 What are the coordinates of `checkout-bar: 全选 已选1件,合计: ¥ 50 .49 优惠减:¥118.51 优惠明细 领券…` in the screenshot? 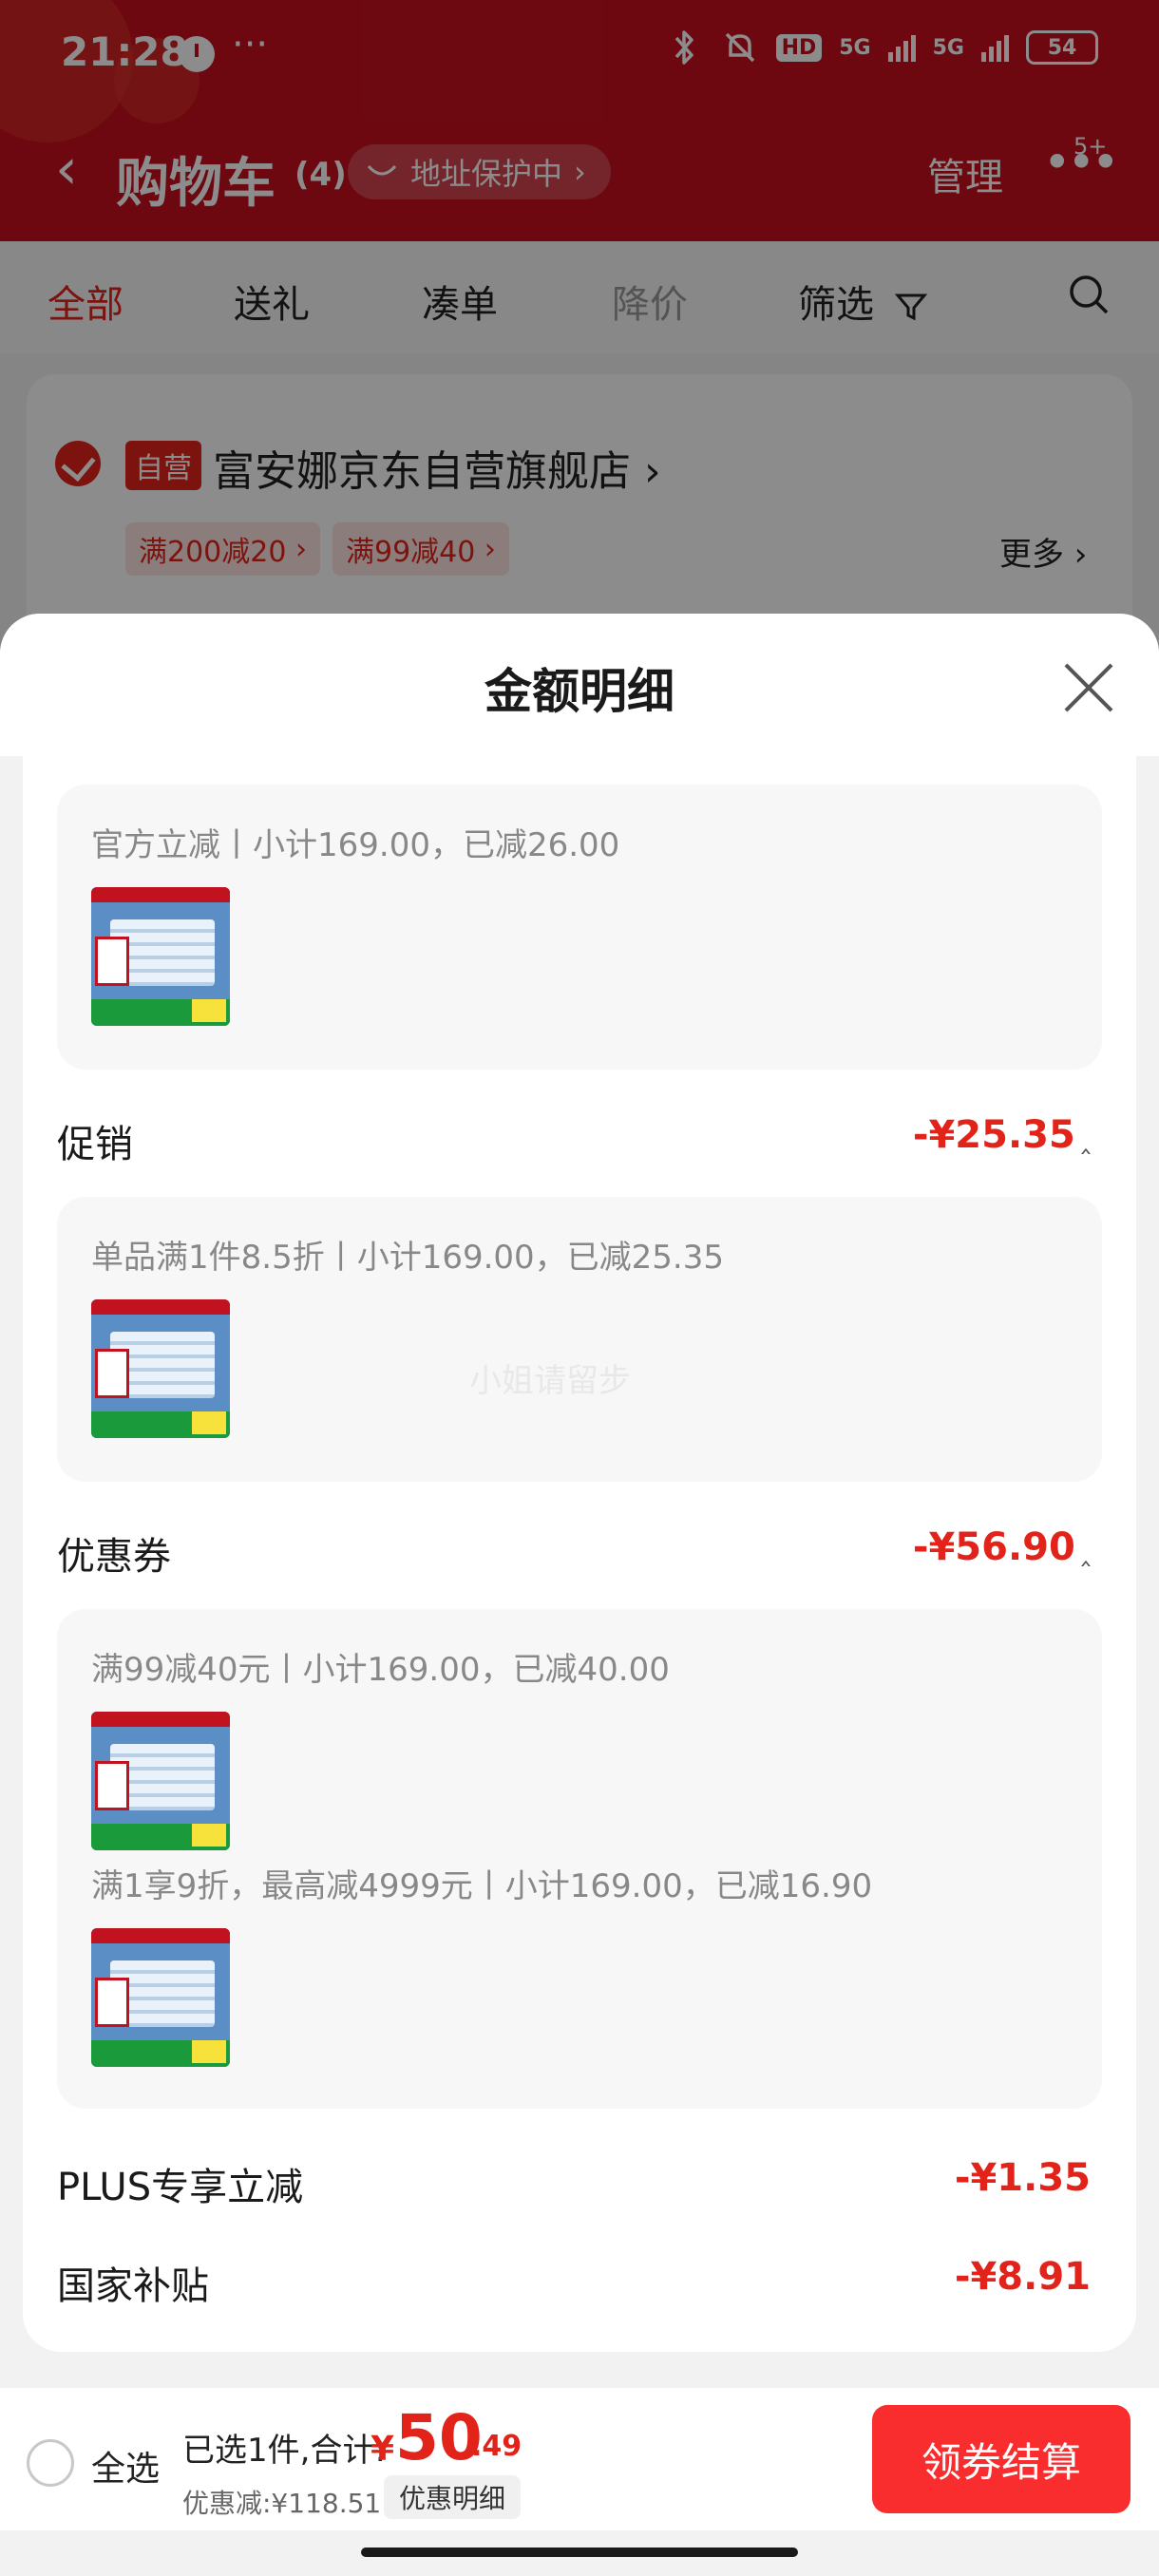 It's located at (579, 2459).